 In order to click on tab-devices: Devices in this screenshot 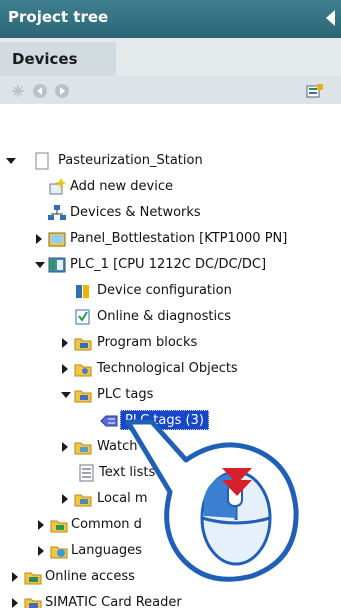, I will do `click(58, 59)`.